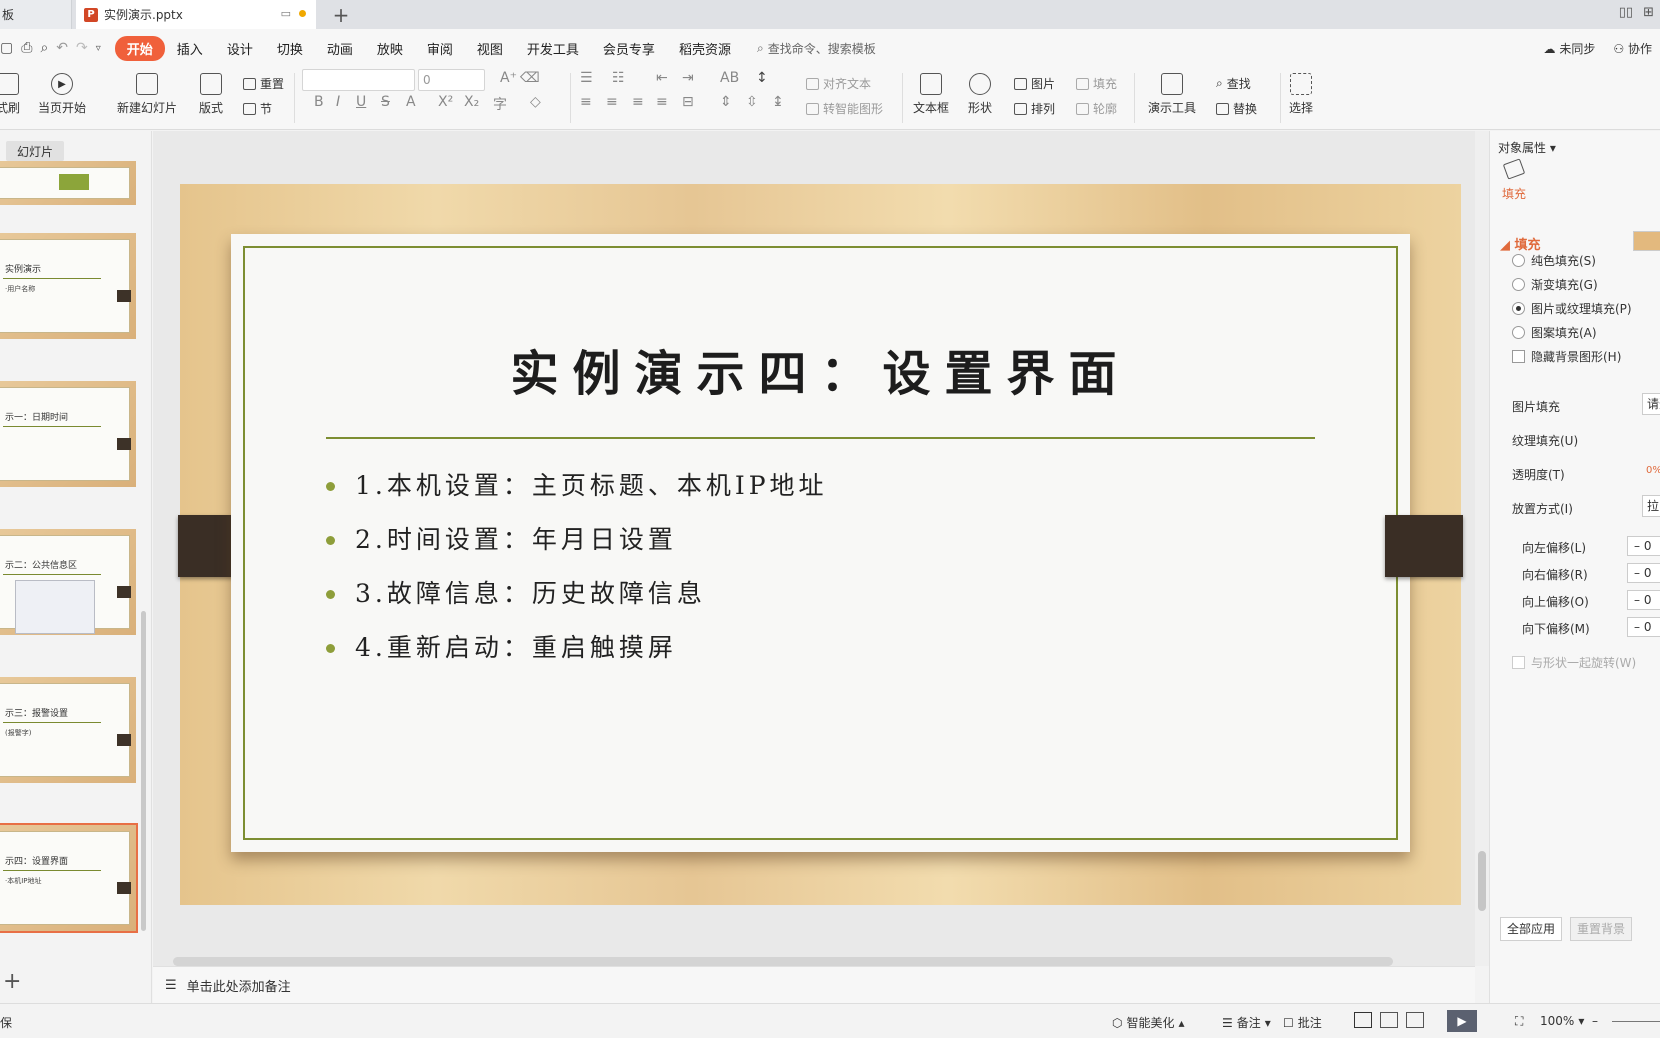 The image size is (1660, 1038). What do you see at coordinates (844, 108) in the screenshot?
I see `smart-shape-button: 转智能图形` at bounding box center [844, 108].